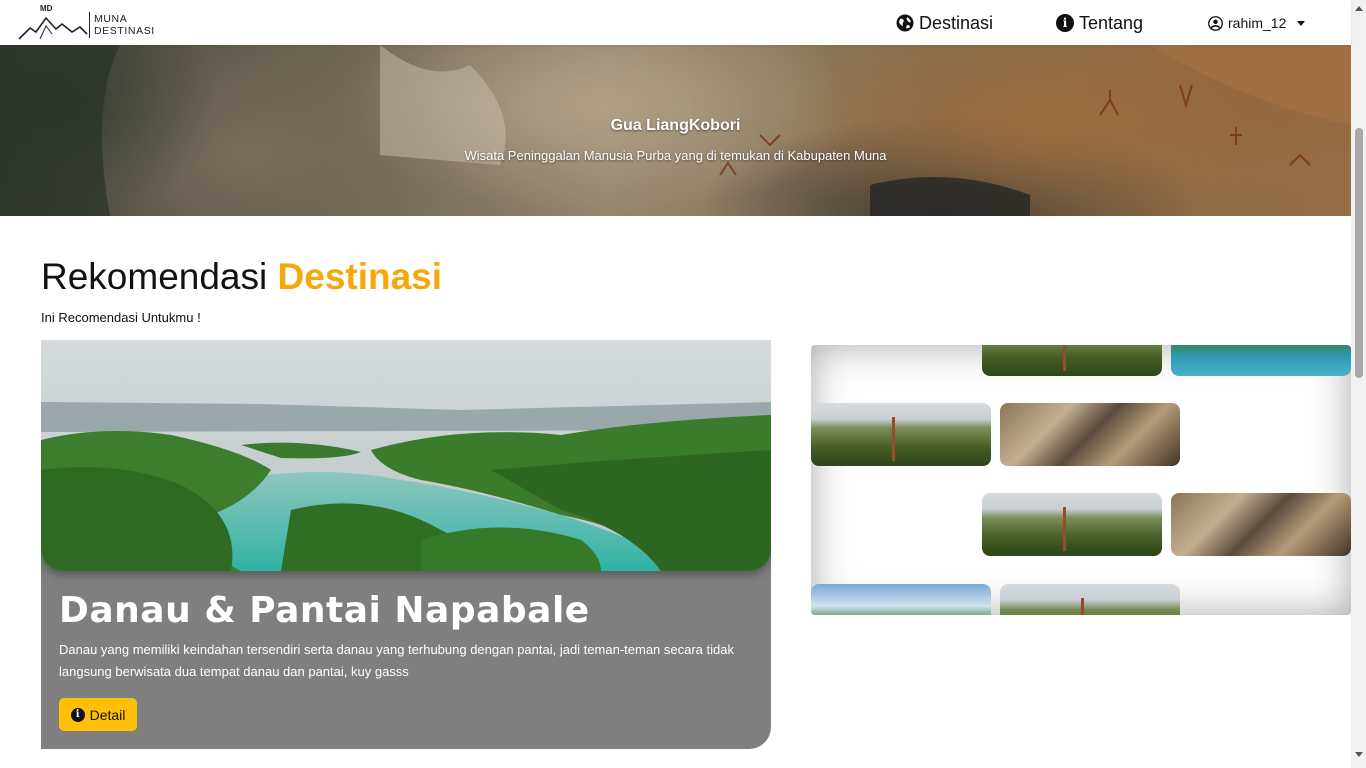 Image resolution: width=1366 pixels, height=768 pixels. Describe the element at coordinates (107, 714) in the screenshot. I see `detail-button-label: Detail` at that location.